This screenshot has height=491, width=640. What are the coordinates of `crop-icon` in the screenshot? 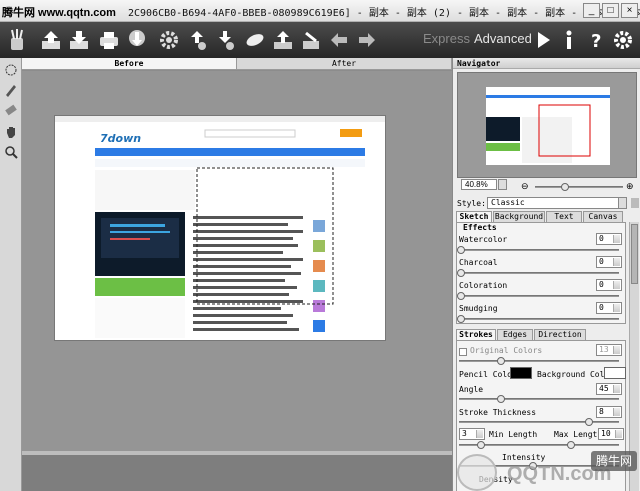 It's located at (310, 39).